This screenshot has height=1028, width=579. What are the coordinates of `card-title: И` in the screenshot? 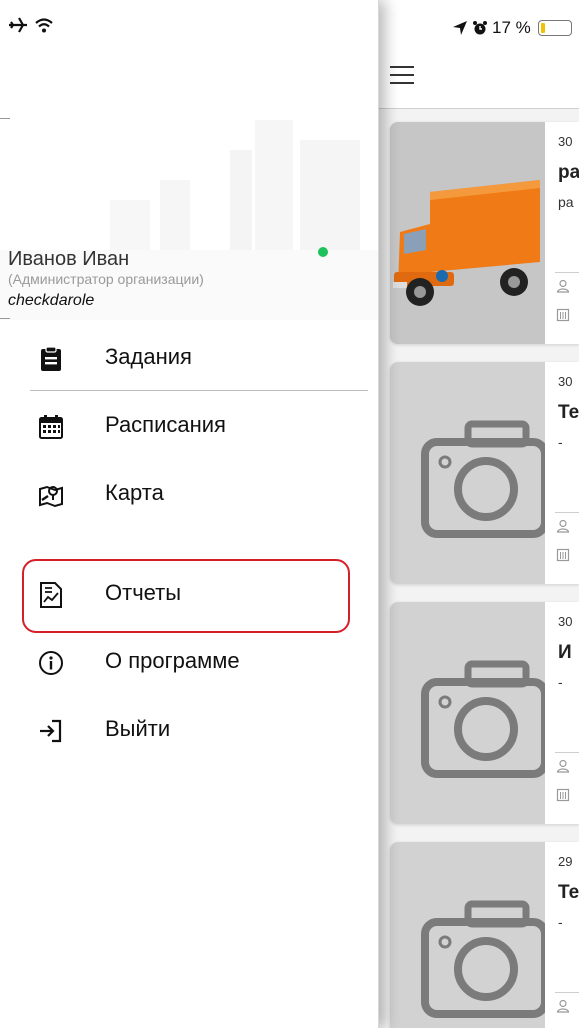 It's located at (565, 652).